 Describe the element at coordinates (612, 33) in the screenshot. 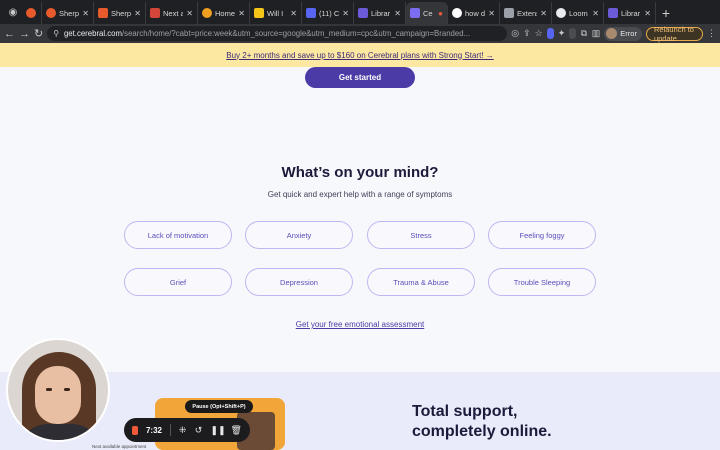

I see `avatar` at that location.